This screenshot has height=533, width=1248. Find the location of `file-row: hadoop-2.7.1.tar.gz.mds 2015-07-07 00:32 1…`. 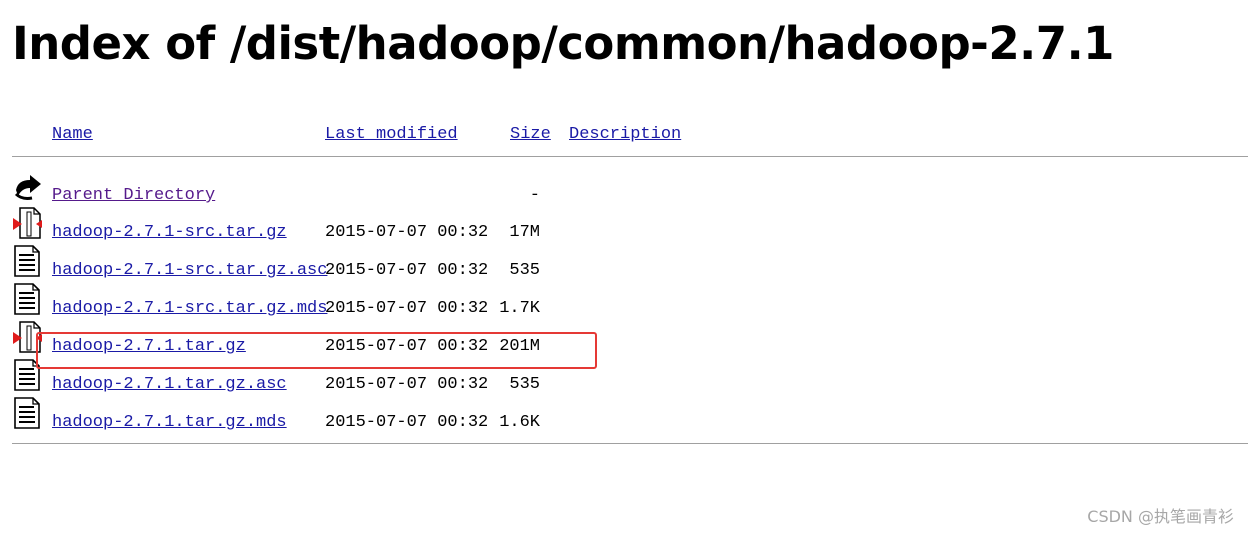

file-row: hadoop-2.7.1.tar.gz.mds 2015-07-07 00:32 1… is located at coordinates (624, 419).